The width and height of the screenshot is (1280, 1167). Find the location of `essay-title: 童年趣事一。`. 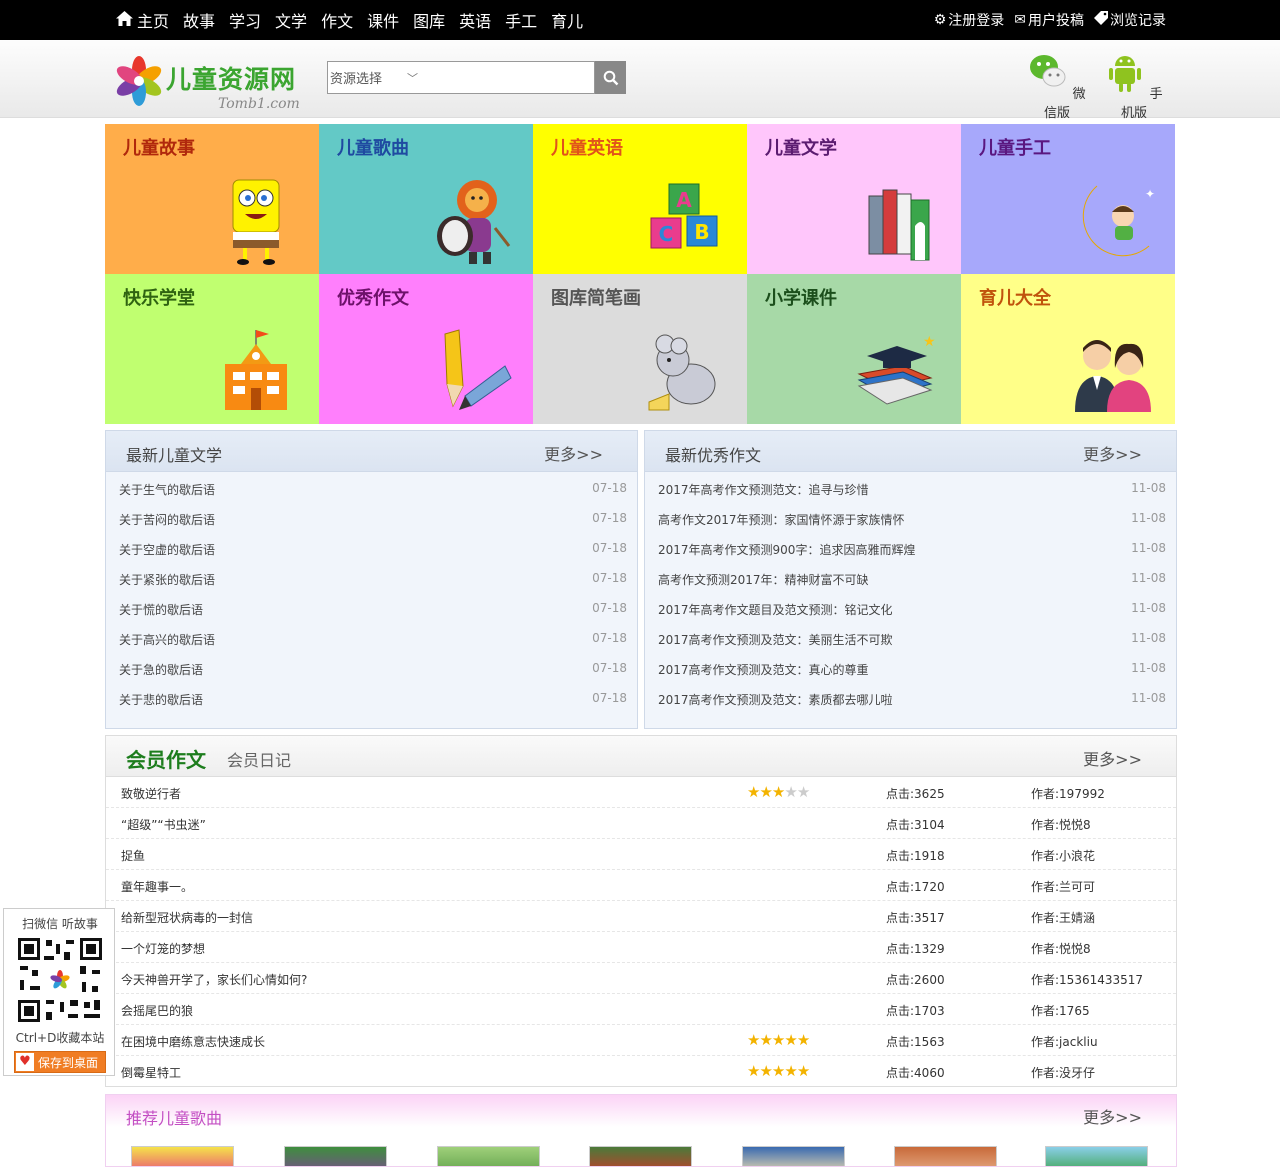

essay-title: 童年趣事一。 is located at coordinates (157, 886).